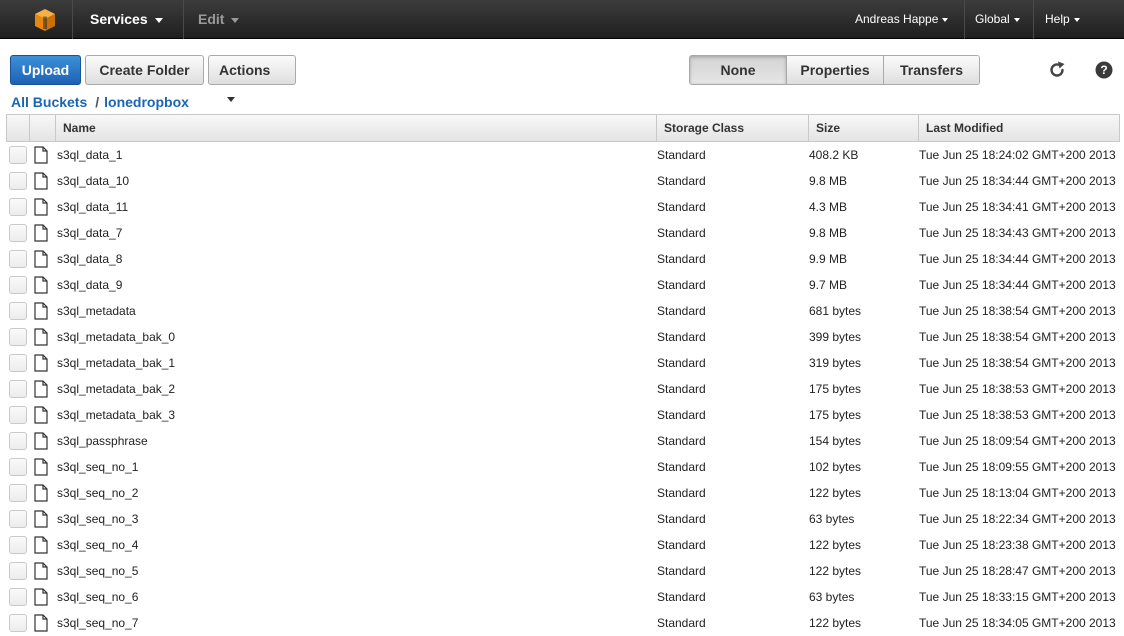  What do you see at coordinates (97, 519) in the screenshot?
I see `file-name: s3ql_seq_no_3` at bounding box center [97, 519].